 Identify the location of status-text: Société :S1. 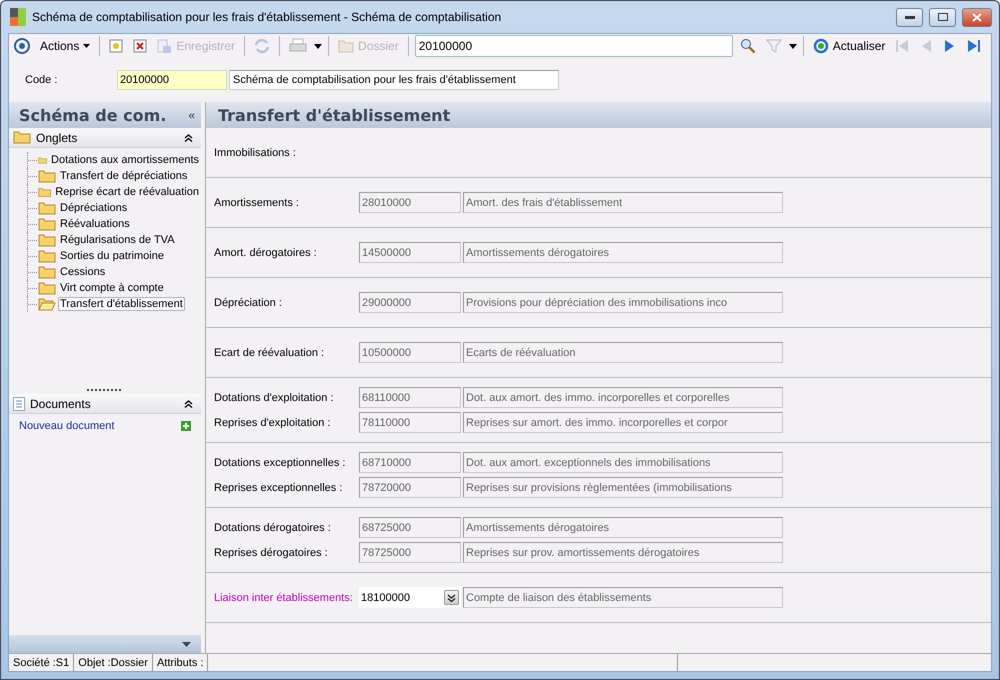
(41, 662).